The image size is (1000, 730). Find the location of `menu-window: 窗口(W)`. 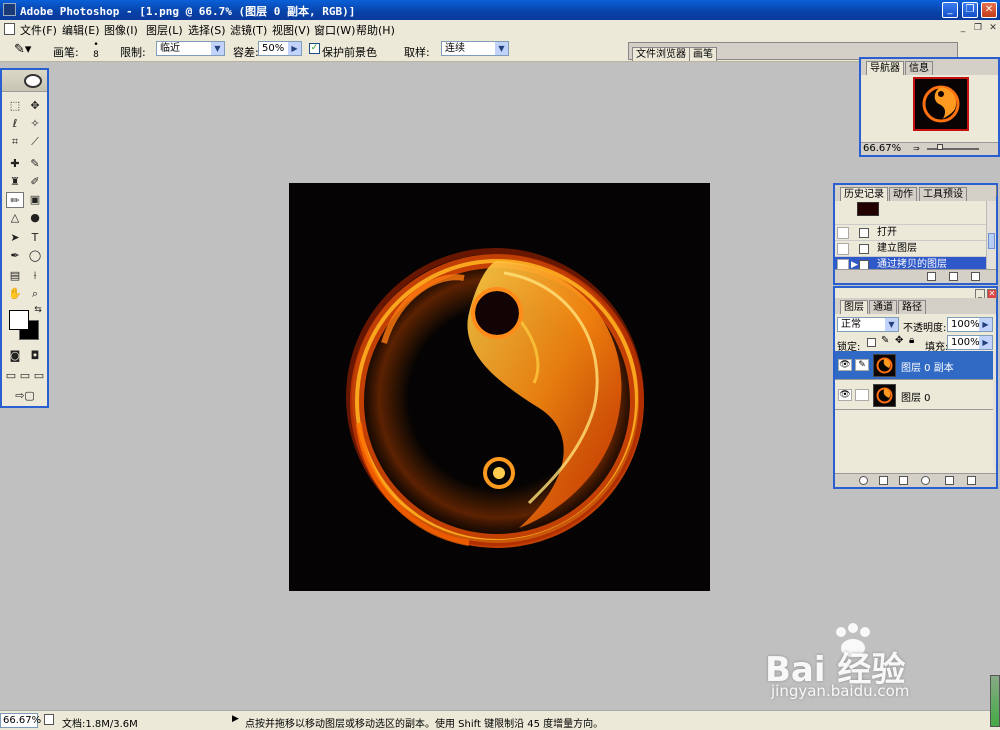

menu-window: 窗口(W) is located at coordinates (334, 30).